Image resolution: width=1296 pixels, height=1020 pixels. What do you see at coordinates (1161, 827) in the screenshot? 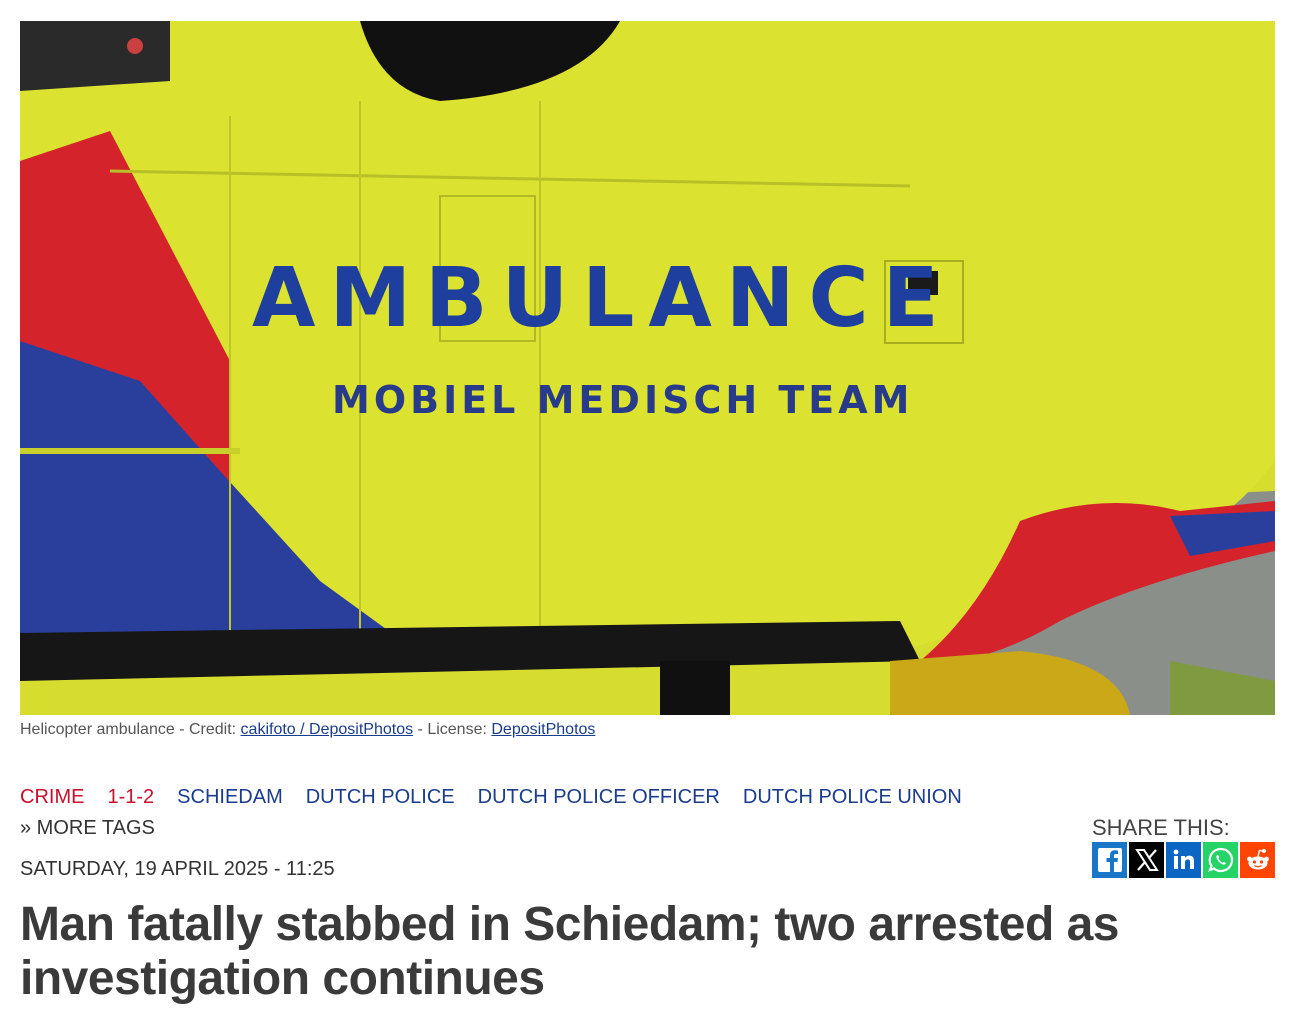
I see `share-label: SHARE THIS:` at bounding box center [1161, 827].